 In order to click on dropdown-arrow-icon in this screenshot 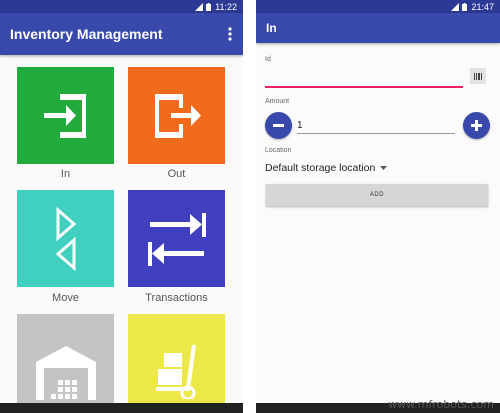, I will do `click(384, 168)`.